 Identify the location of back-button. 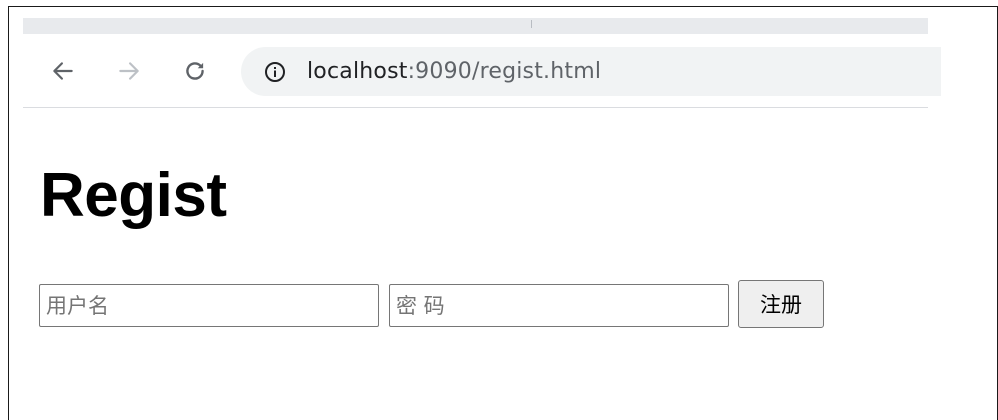
(63, 71).